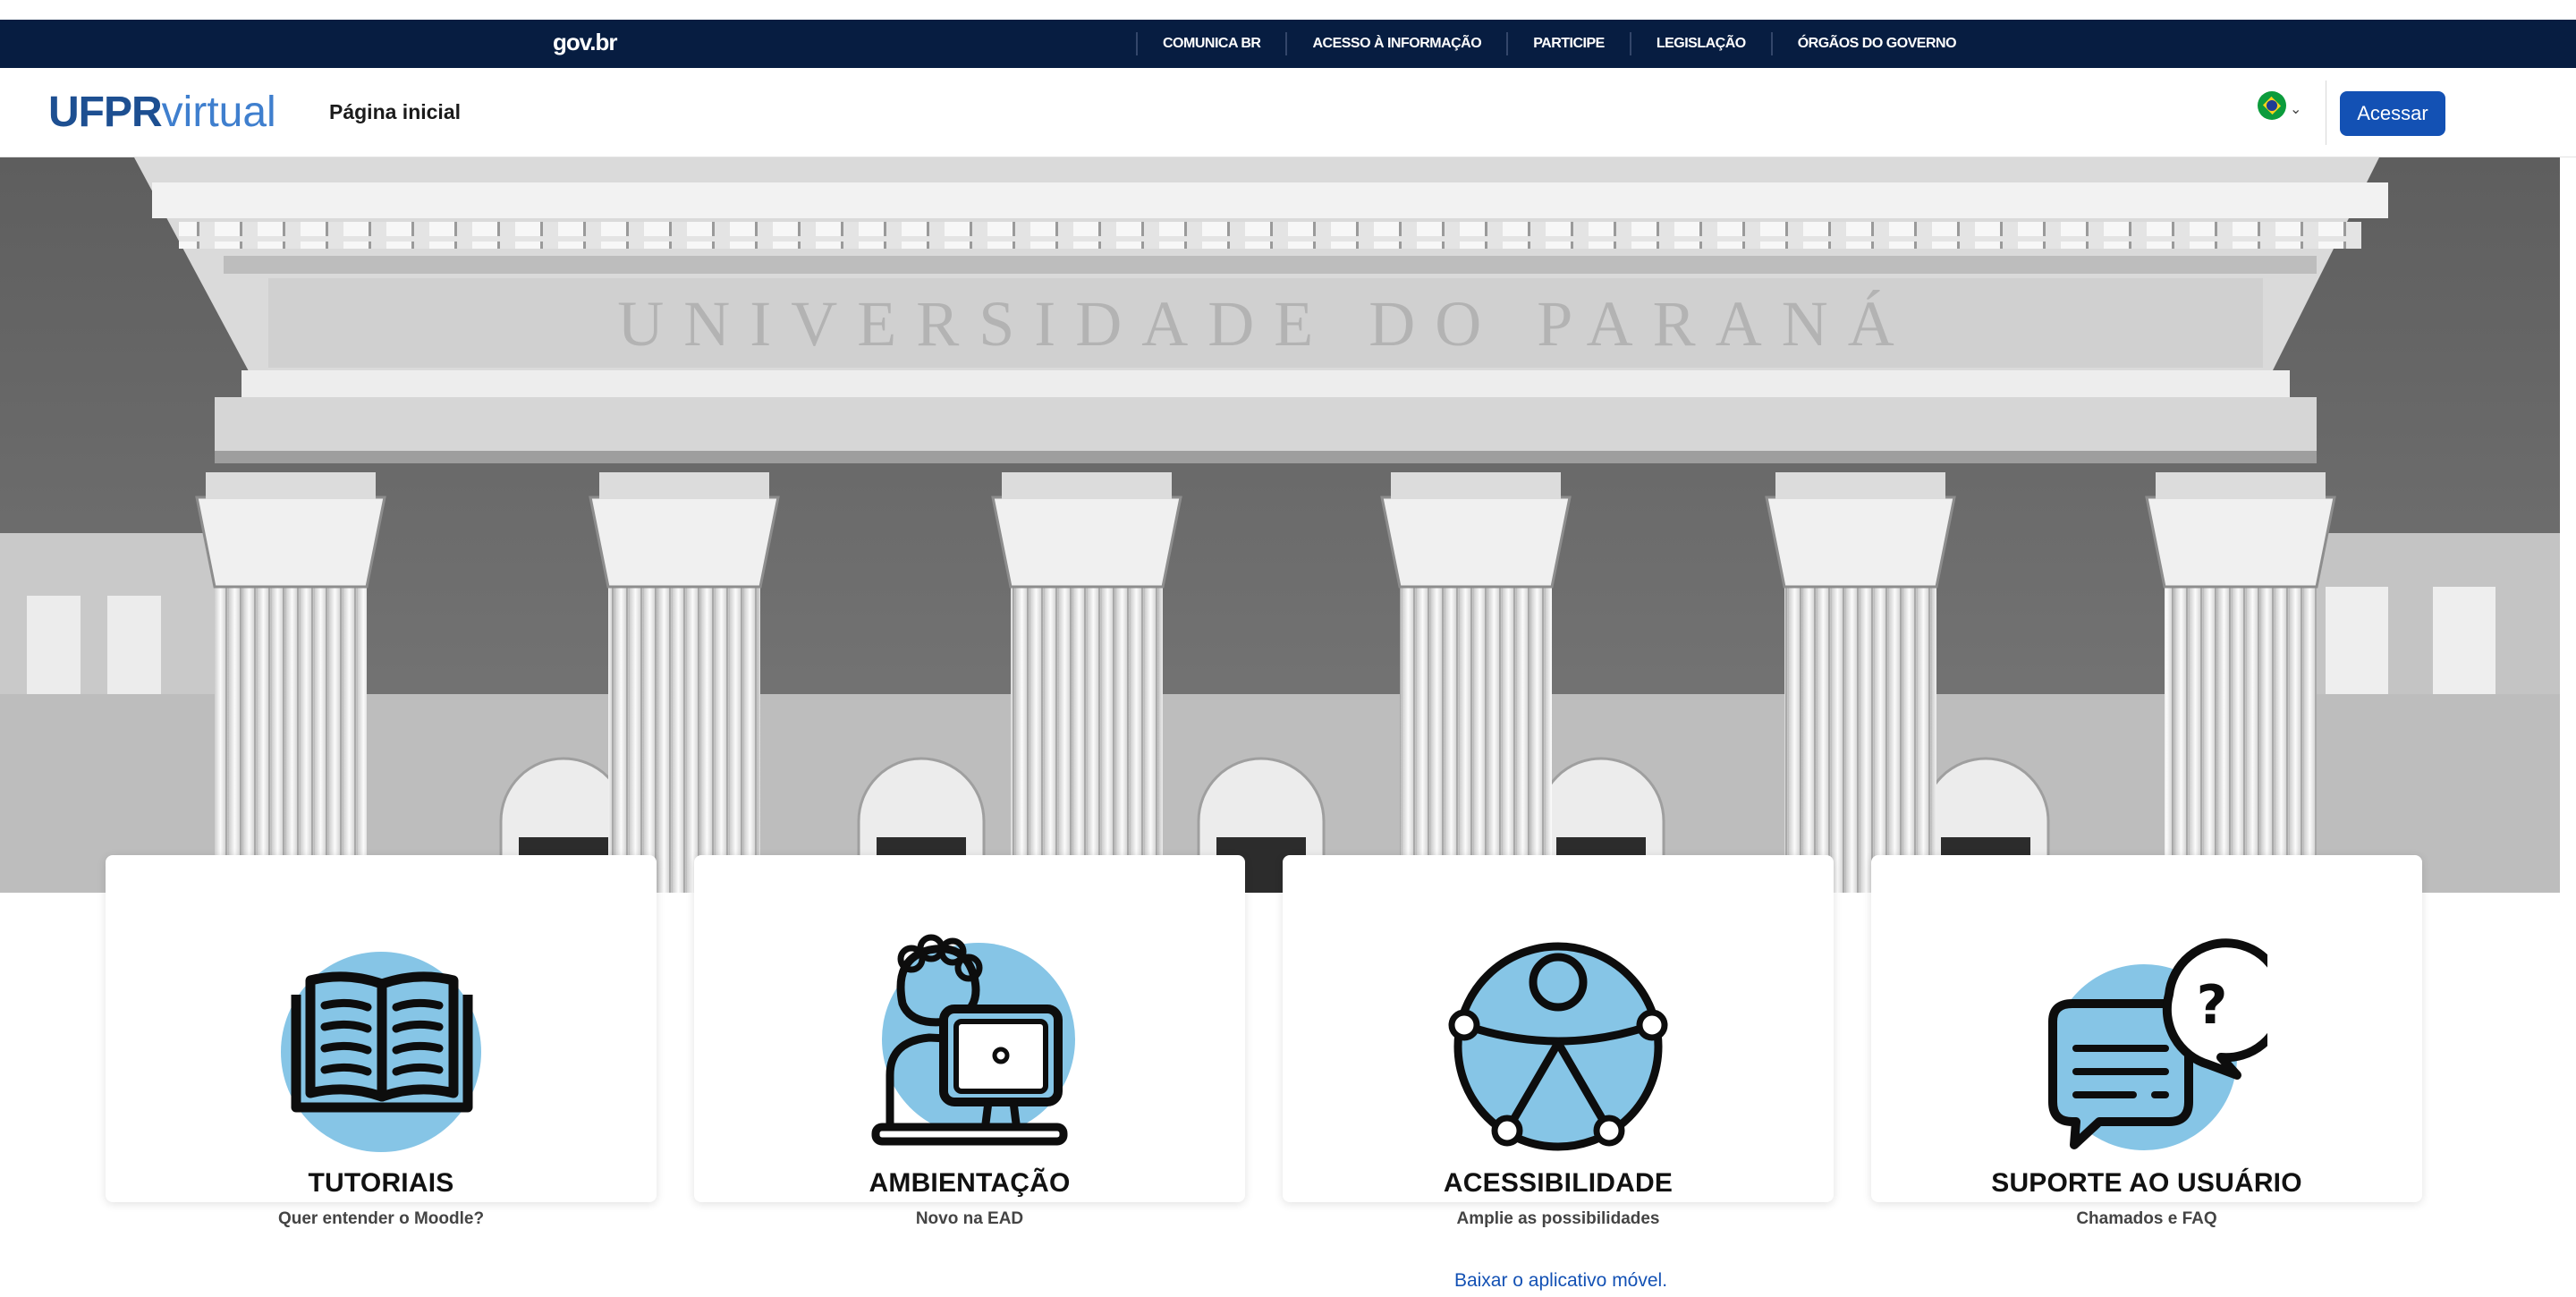 This screenshot has width=2576, height=1297. I want to click on ufpr-virtual-logo: UFPRvirtual, so click(162, 113).